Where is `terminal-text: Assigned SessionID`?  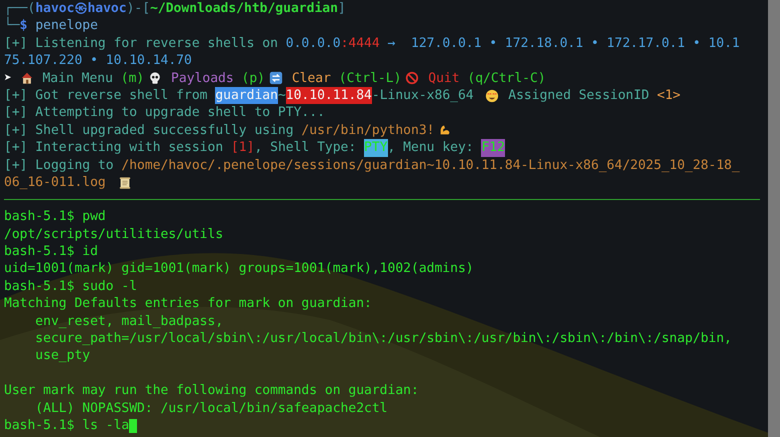
terminal-text: Assigned SessionID is located at coordinates (578, 95).